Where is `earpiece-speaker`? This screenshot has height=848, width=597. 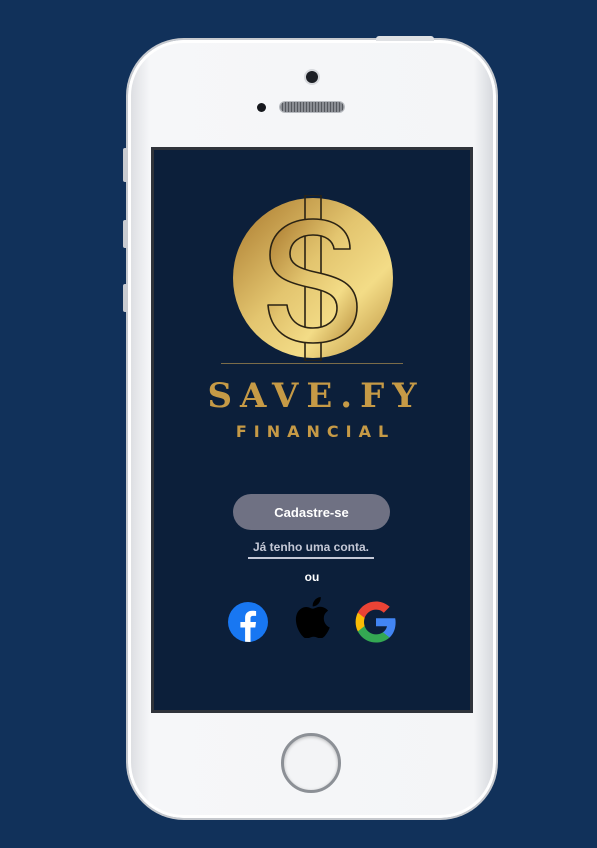 earpiece-speaker is located at coordinates (312, 107).